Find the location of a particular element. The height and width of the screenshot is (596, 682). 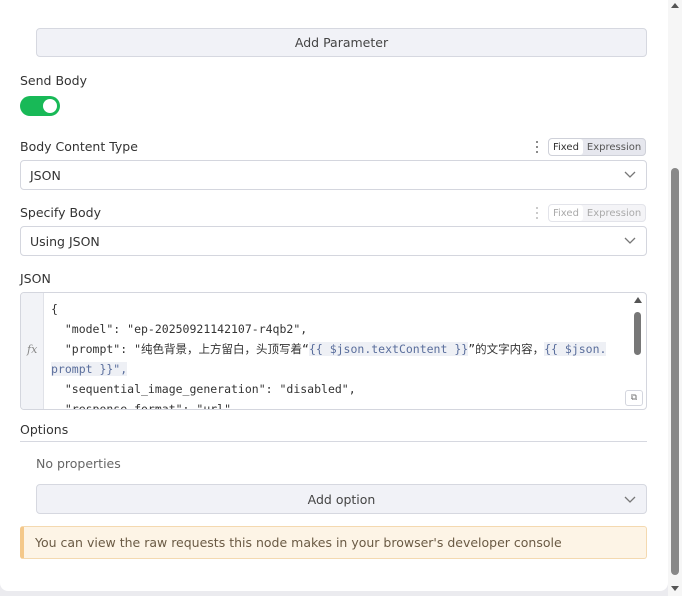

specify-body-select: Using JSON is located at coordinates (333, 241).